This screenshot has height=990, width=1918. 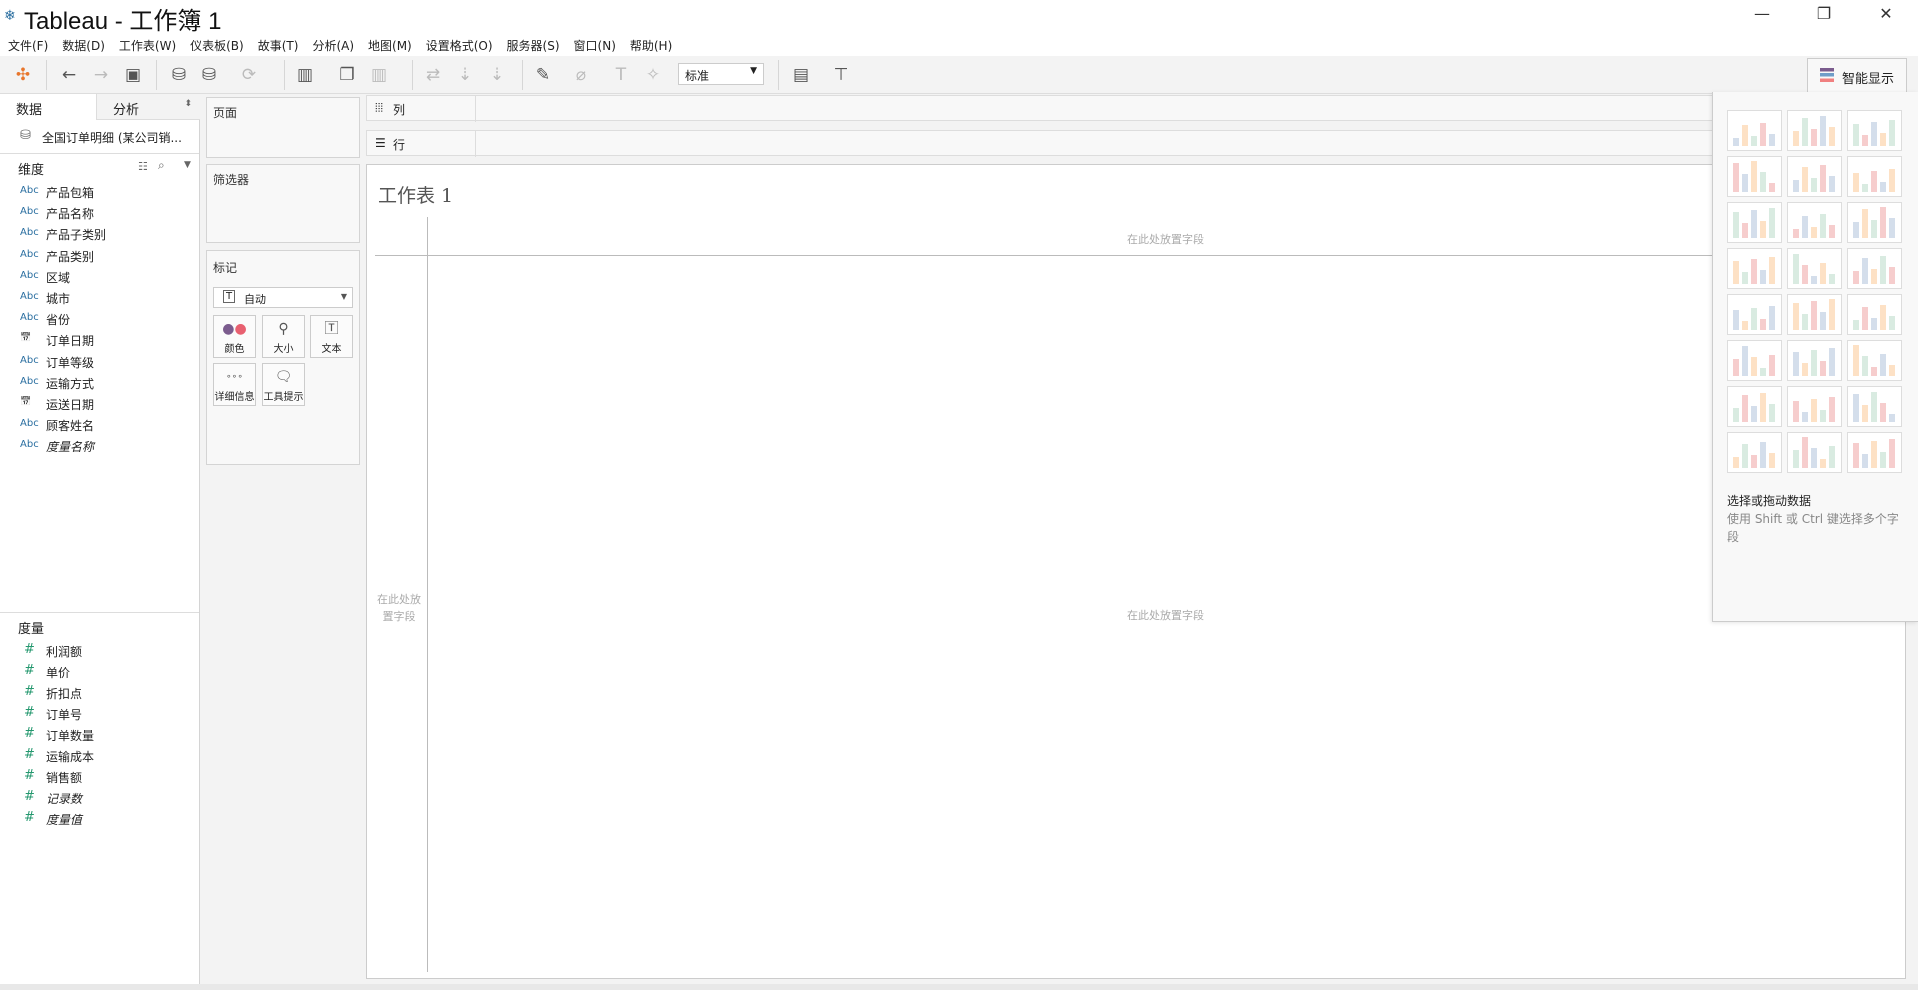 What do you see at coordinates (99, 404) in the screenshot?
I see `dimension-field: 📅 运送日期` at bounding box center [99, 404].